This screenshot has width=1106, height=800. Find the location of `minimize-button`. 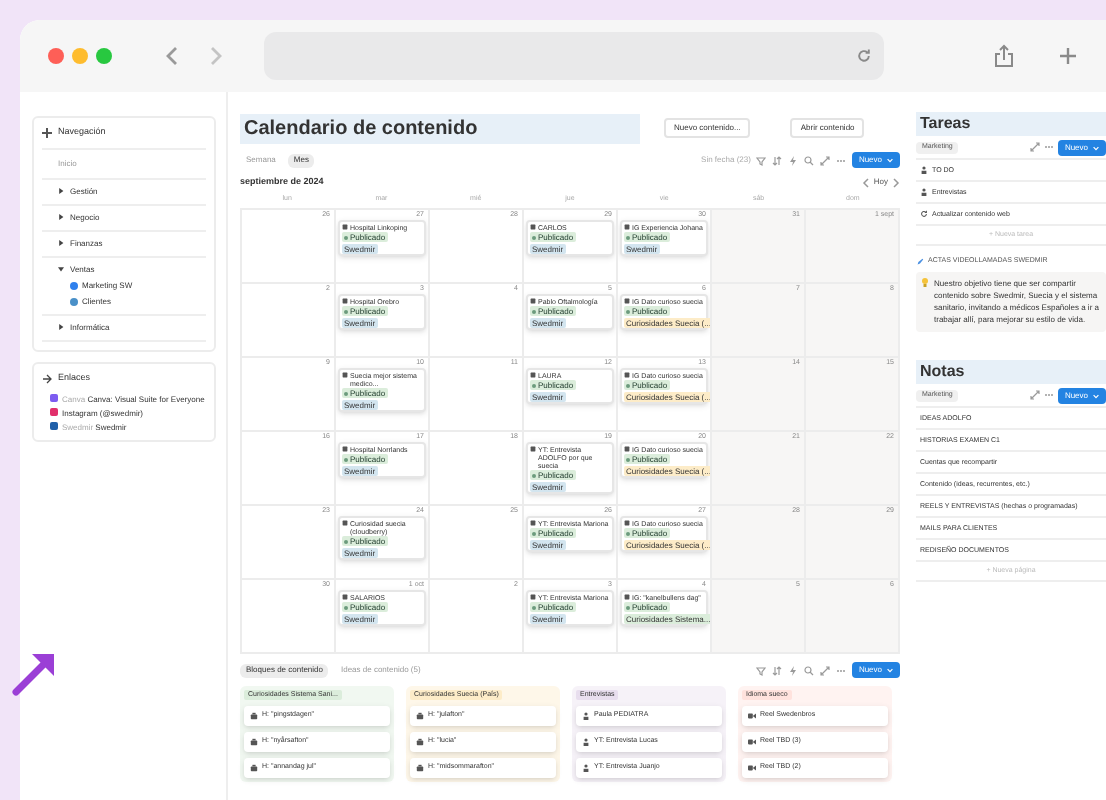

minimize-button is located at coordinates (80, 56).